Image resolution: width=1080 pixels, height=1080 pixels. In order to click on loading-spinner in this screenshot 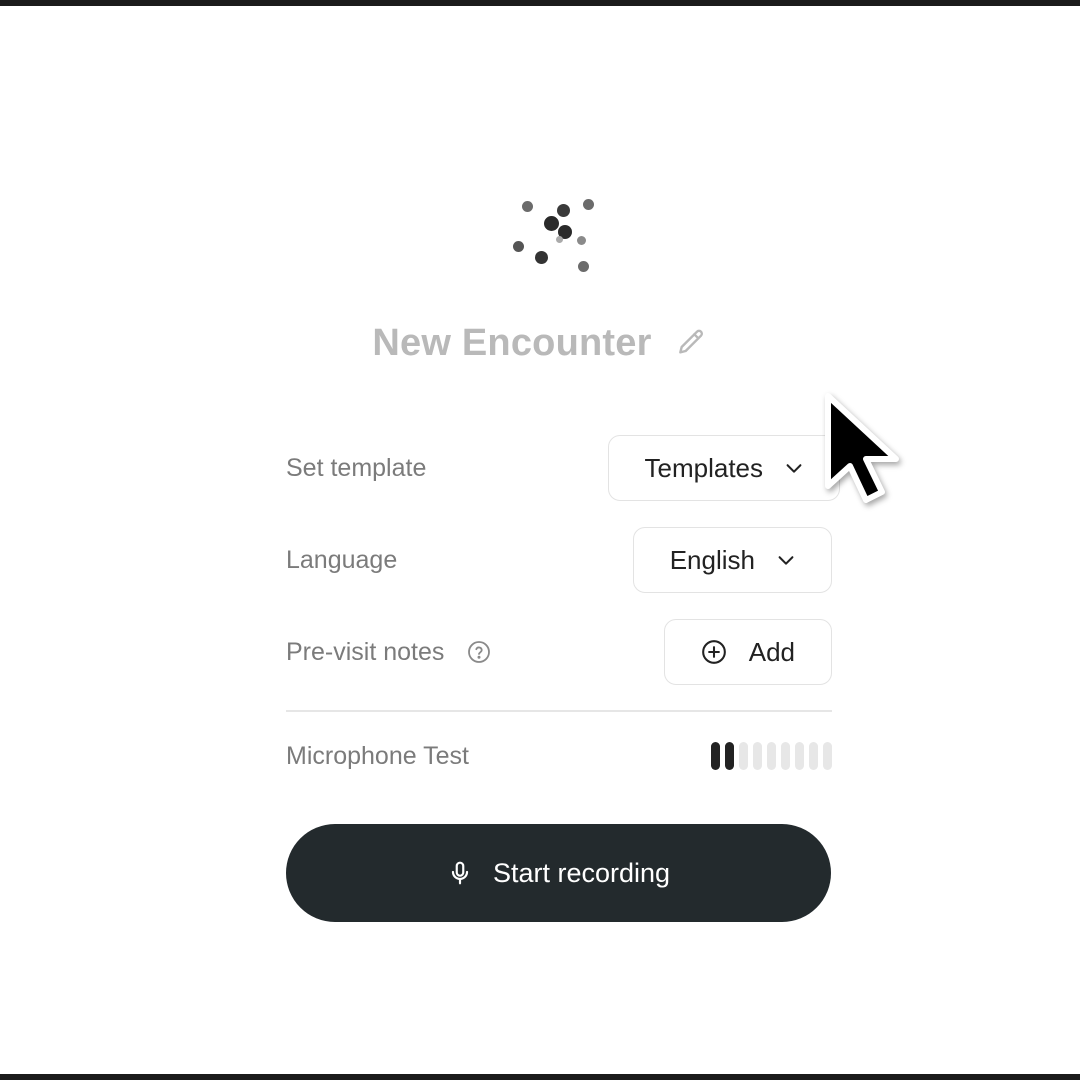, I will do `click(555, 235)`.